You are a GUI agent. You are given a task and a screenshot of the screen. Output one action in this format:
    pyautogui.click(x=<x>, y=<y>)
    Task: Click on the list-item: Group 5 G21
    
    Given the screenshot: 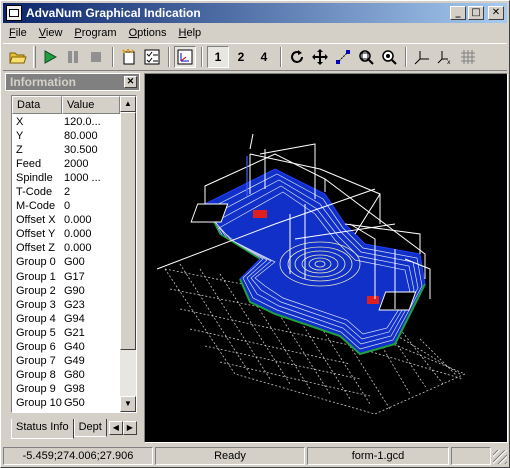 What is the action you would take?
    pyautogui.click(x=67, y=333)
    